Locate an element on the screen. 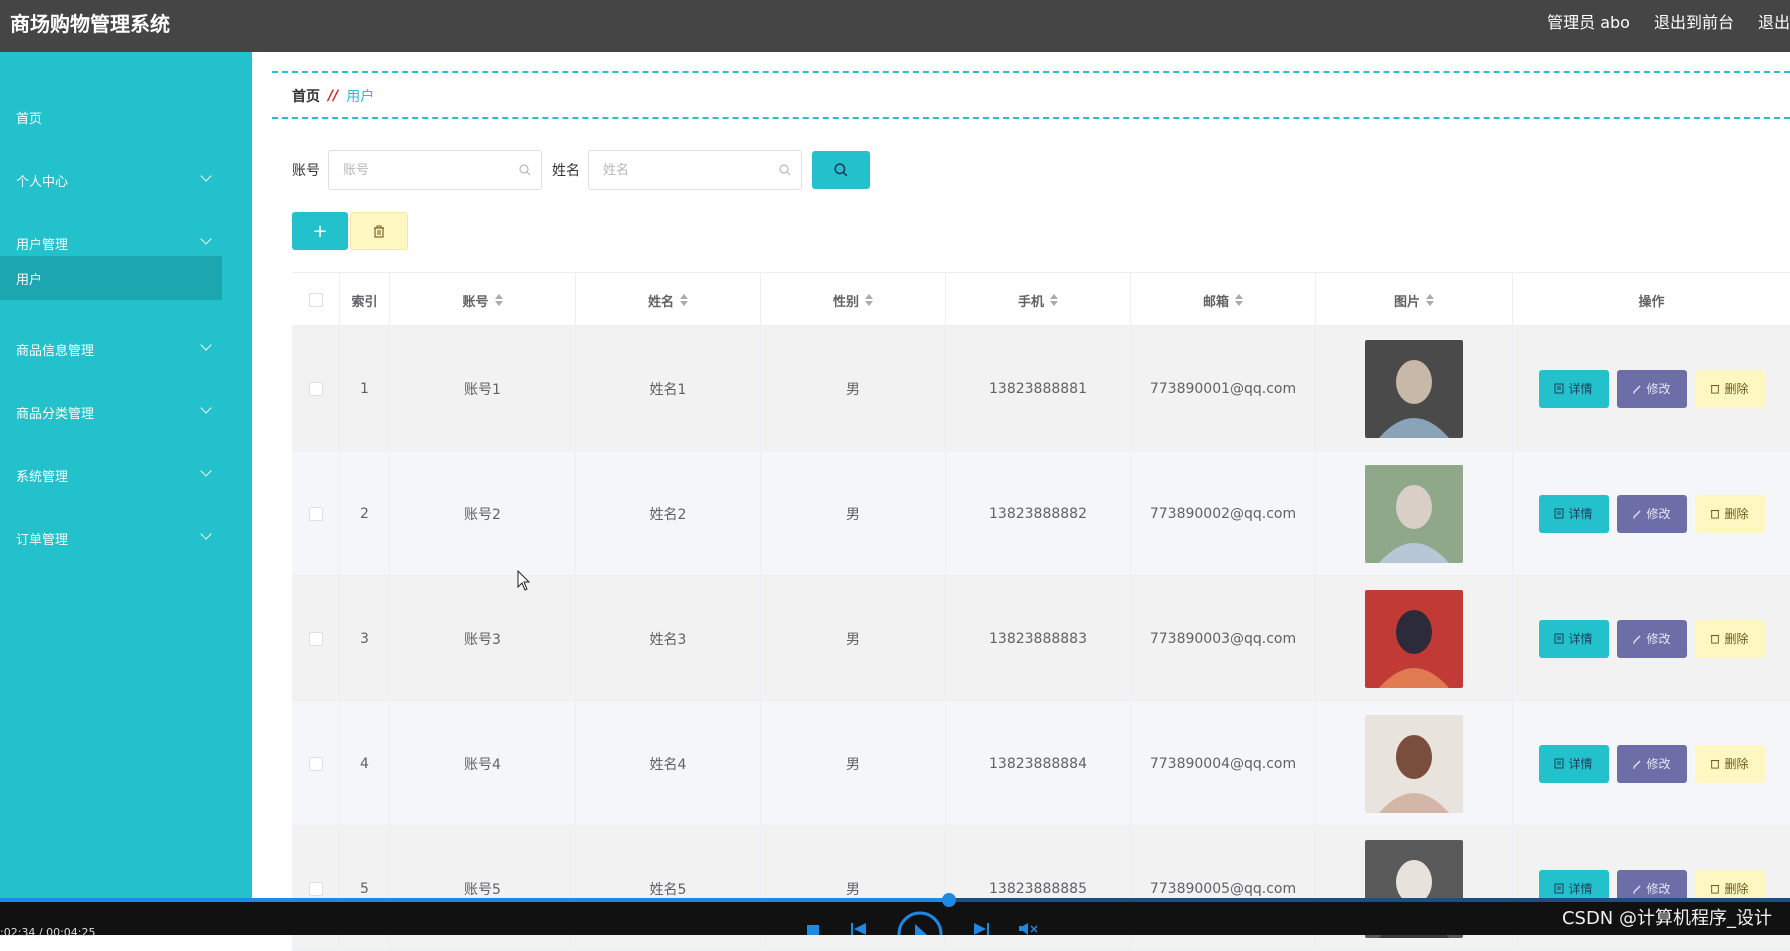 This screenshot has height=951, width=1790. column-header-email: 邮箱 is located at coordinates (1223, 300).